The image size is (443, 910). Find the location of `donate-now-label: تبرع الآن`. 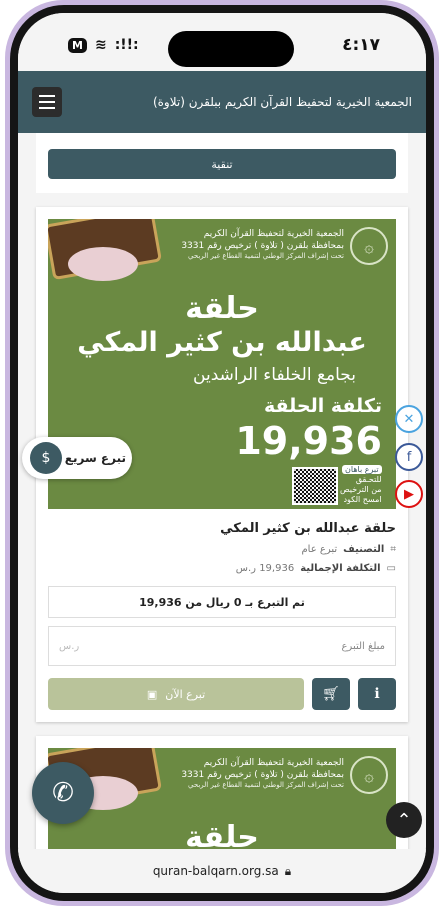

donate-now-label: تبرع الآن is located at coordinates (185, 694).